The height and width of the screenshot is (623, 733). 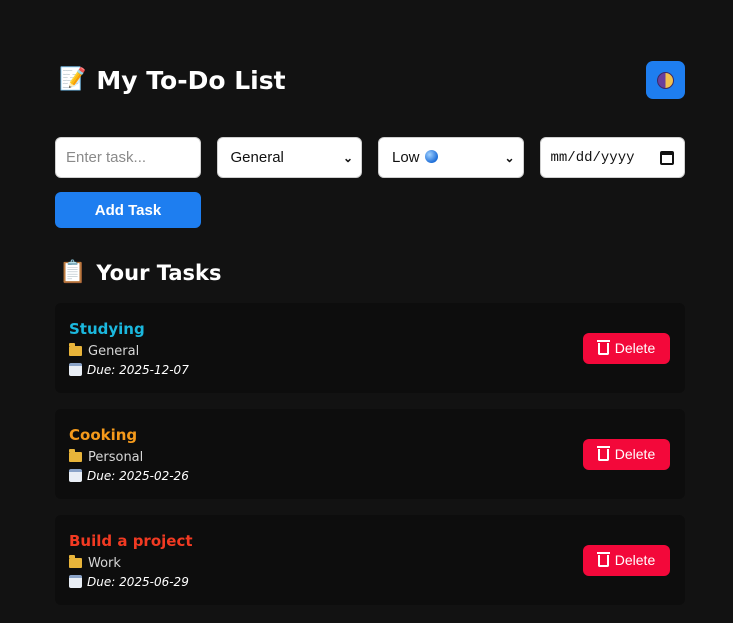 I want to click on priority-select-value: Low, so click(x=415, y=157).